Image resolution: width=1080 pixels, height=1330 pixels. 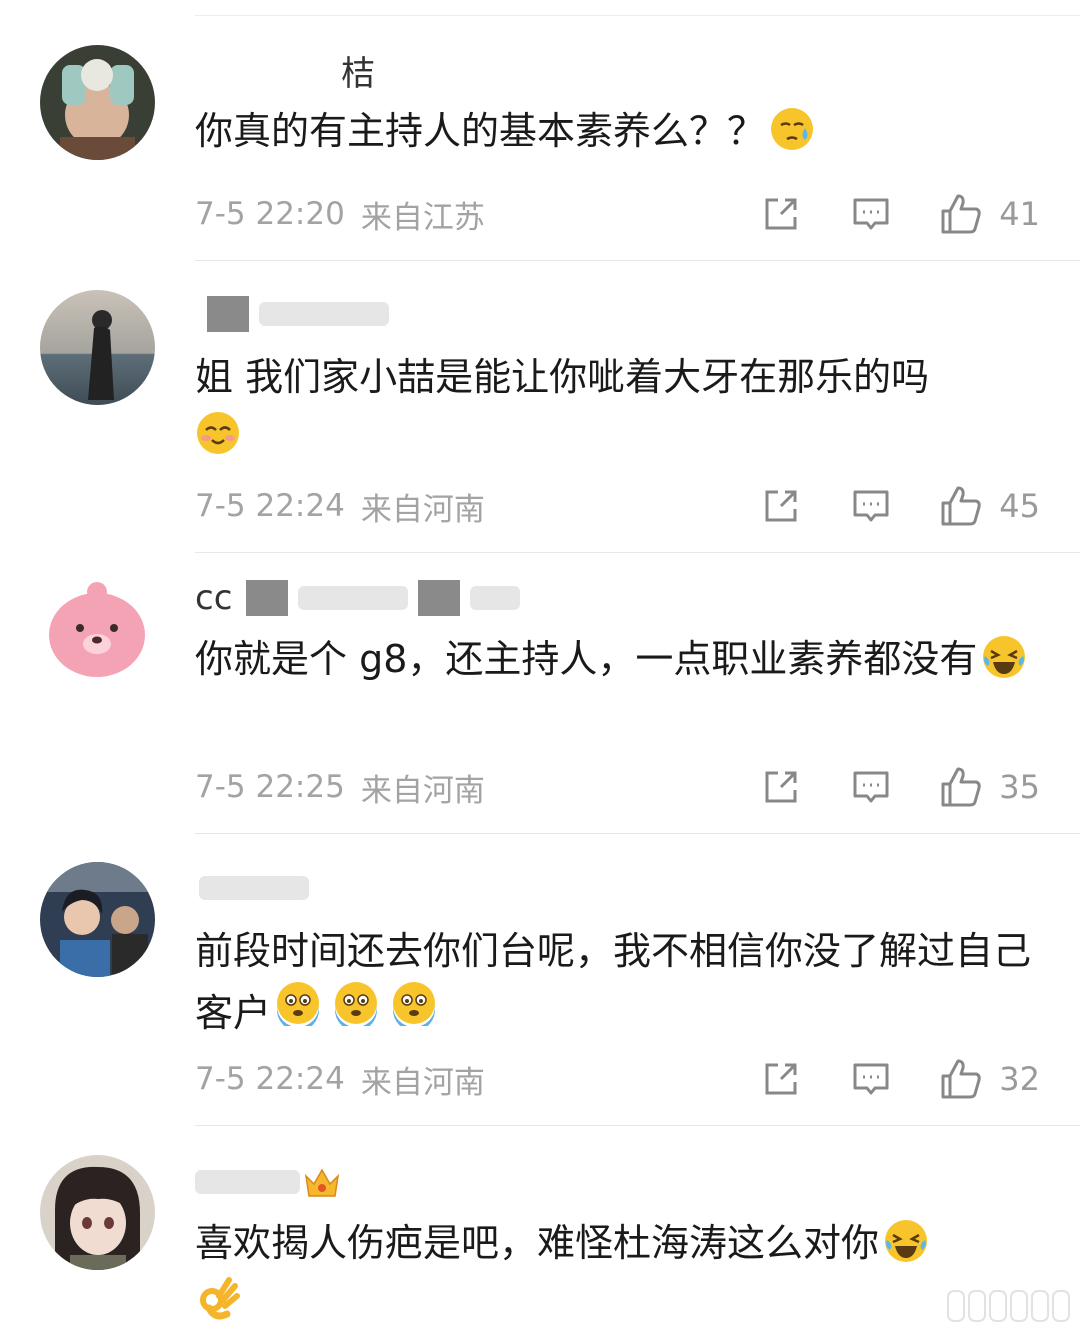 What do you see at coordinates (617, 214) in the screenshot?
I see `comment-meta: 7-5 22:20 来自江苏 41` at bounding box center [617, 214].